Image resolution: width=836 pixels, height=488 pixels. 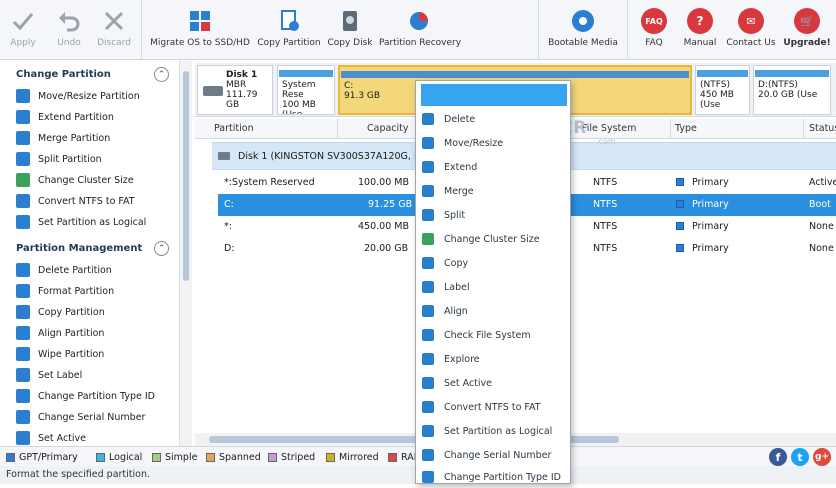 What do you see at coordinates (493, 215) in the screenshot?
I see `menu-item-split: Split` at bounding box center [493, 215].